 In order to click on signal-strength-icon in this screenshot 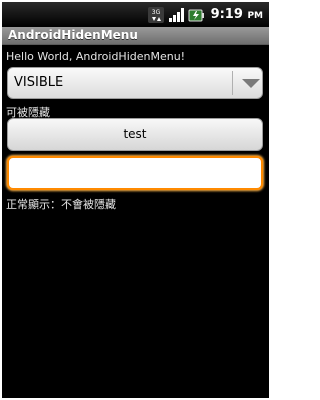, I will do `click(176, 14)`.